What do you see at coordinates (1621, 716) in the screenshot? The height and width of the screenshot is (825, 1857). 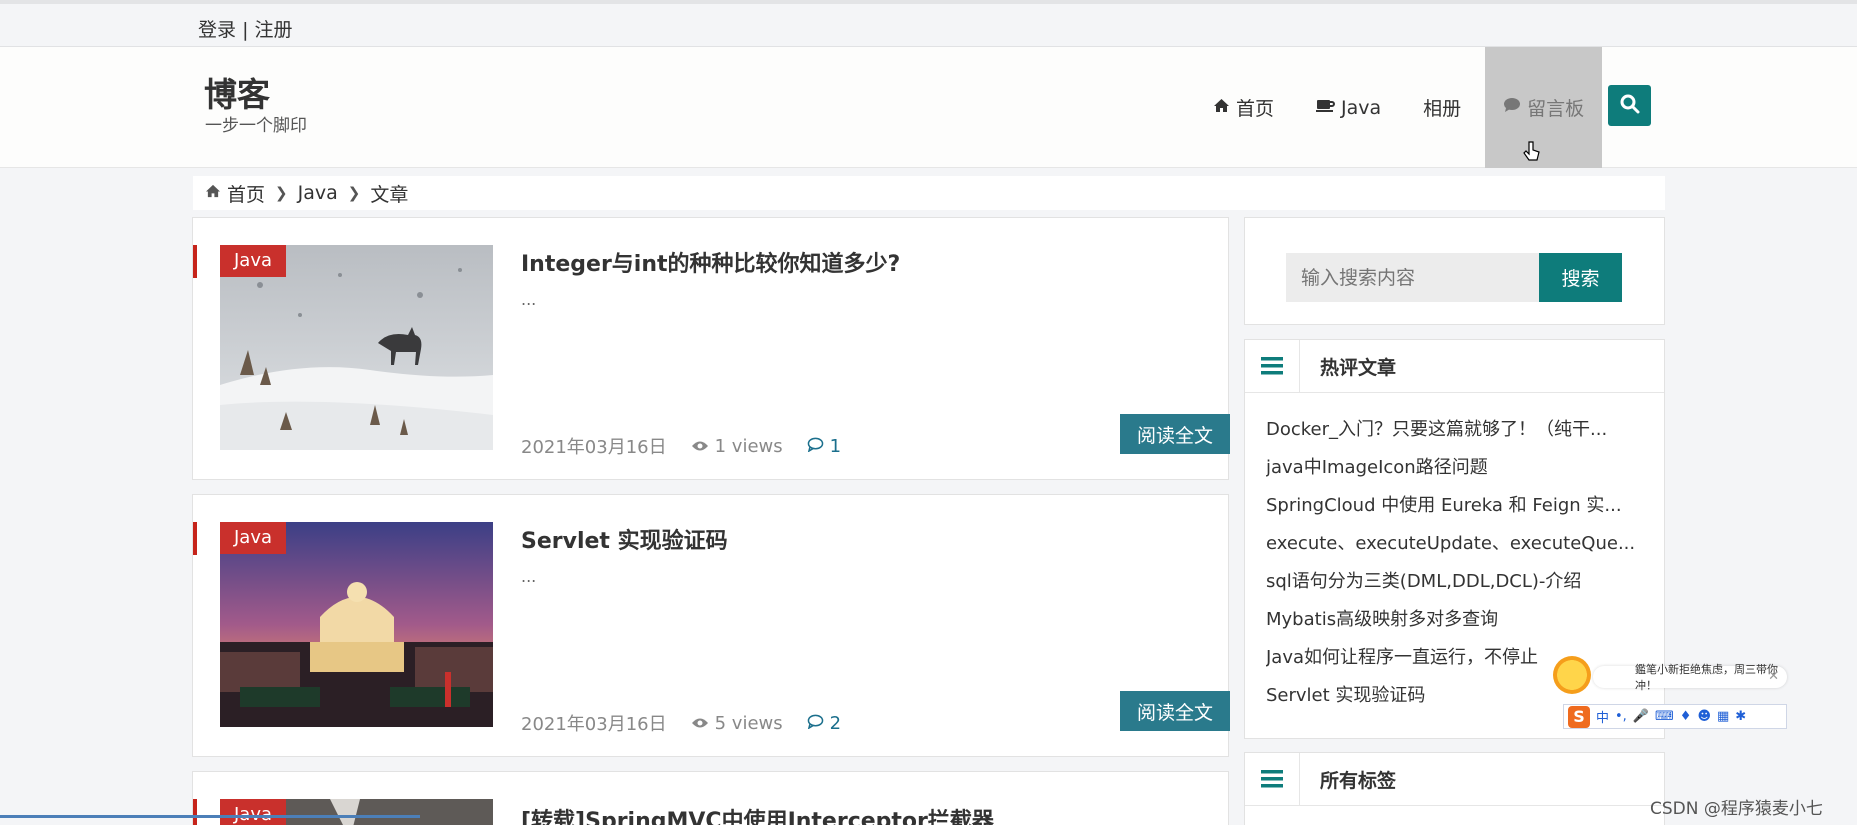 I see `punctuation-icon: •,` at bounding box center [1621, 716].